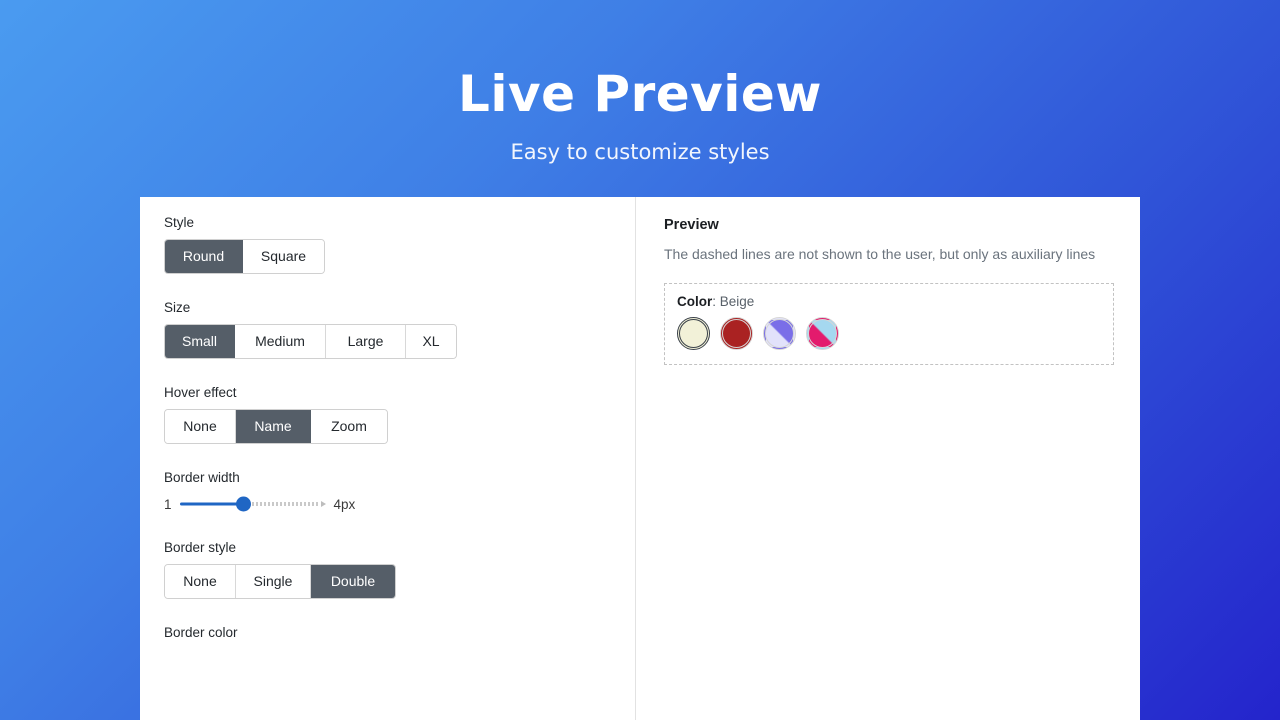  Describe the element at coordinates (179, 222) in the screenshot. I see `style-label: Style` at that location.